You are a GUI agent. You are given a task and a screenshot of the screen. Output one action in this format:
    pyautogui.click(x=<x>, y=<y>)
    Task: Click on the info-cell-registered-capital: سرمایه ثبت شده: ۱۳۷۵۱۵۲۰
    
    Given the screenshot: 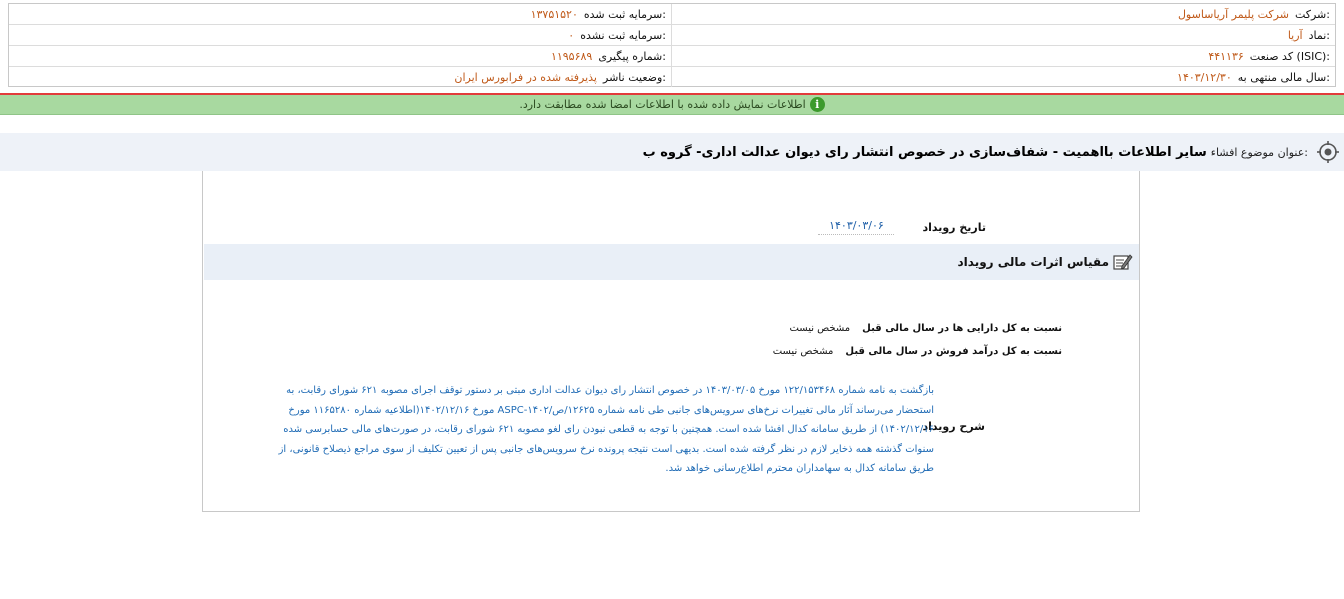 What is the action you would take?
    pyautogui.click(x=340, y=14)
    